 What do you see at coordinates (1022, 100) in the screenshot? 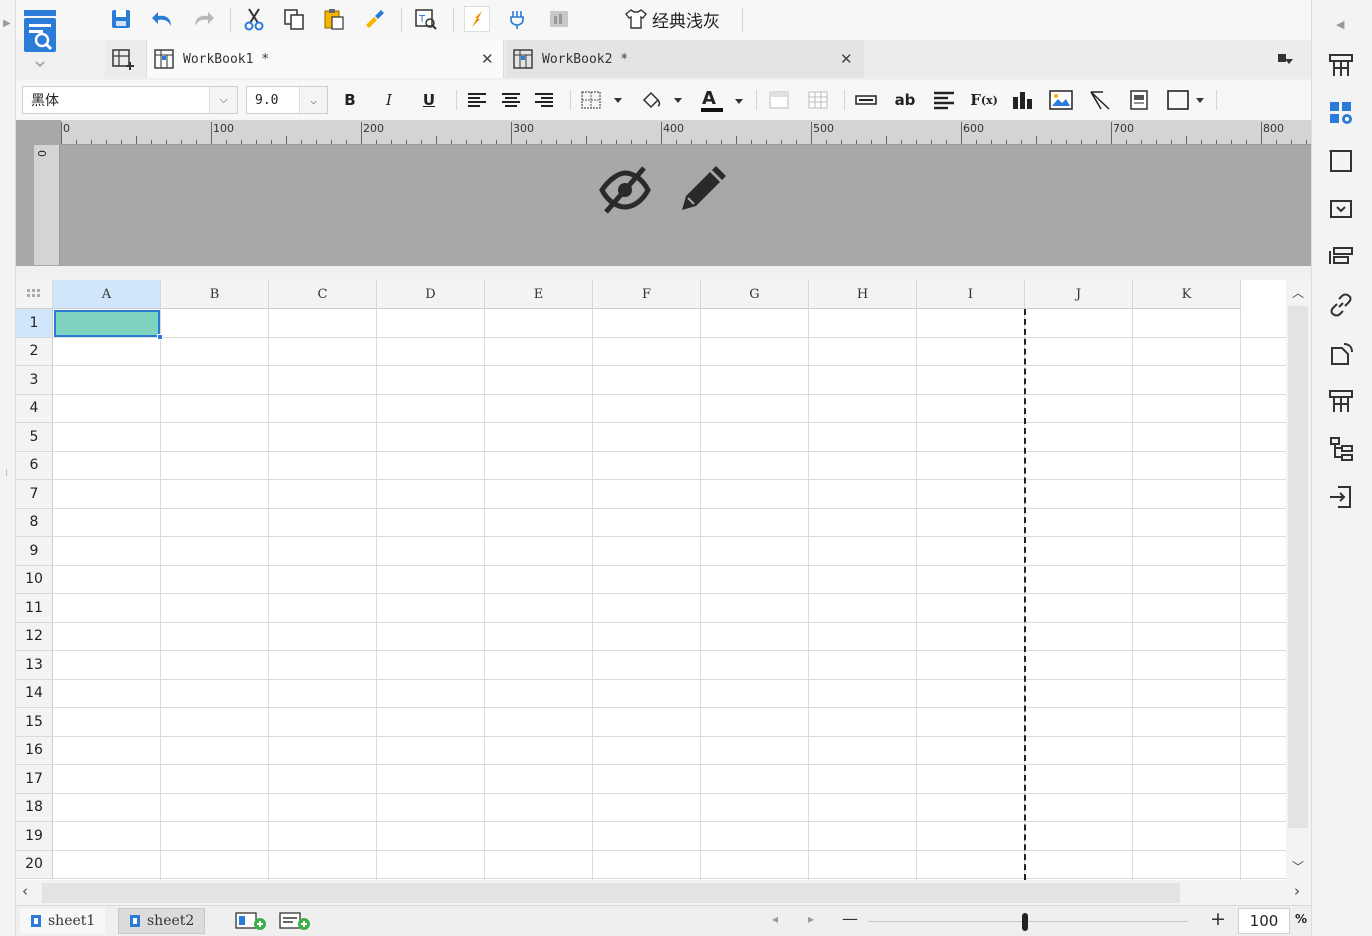
I see `insert-chart-icon` at bounding box center [1022, 100].